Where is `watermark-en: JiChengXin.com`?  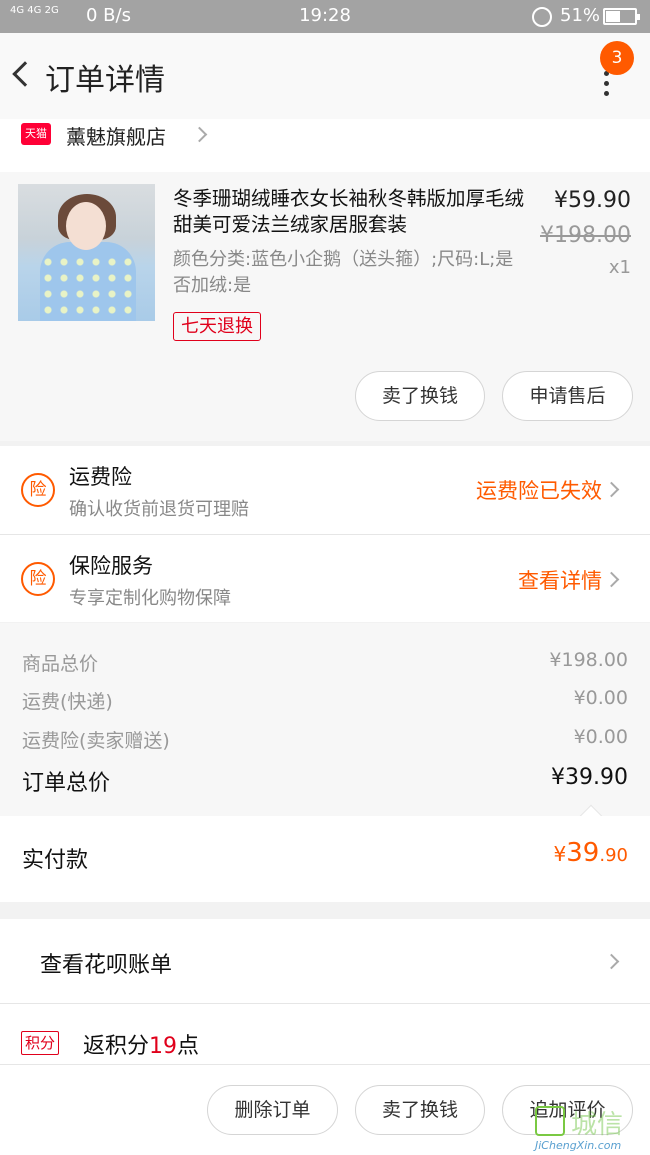 watermark-en: JiChengXin.com is located at coordinates (578, 1145).